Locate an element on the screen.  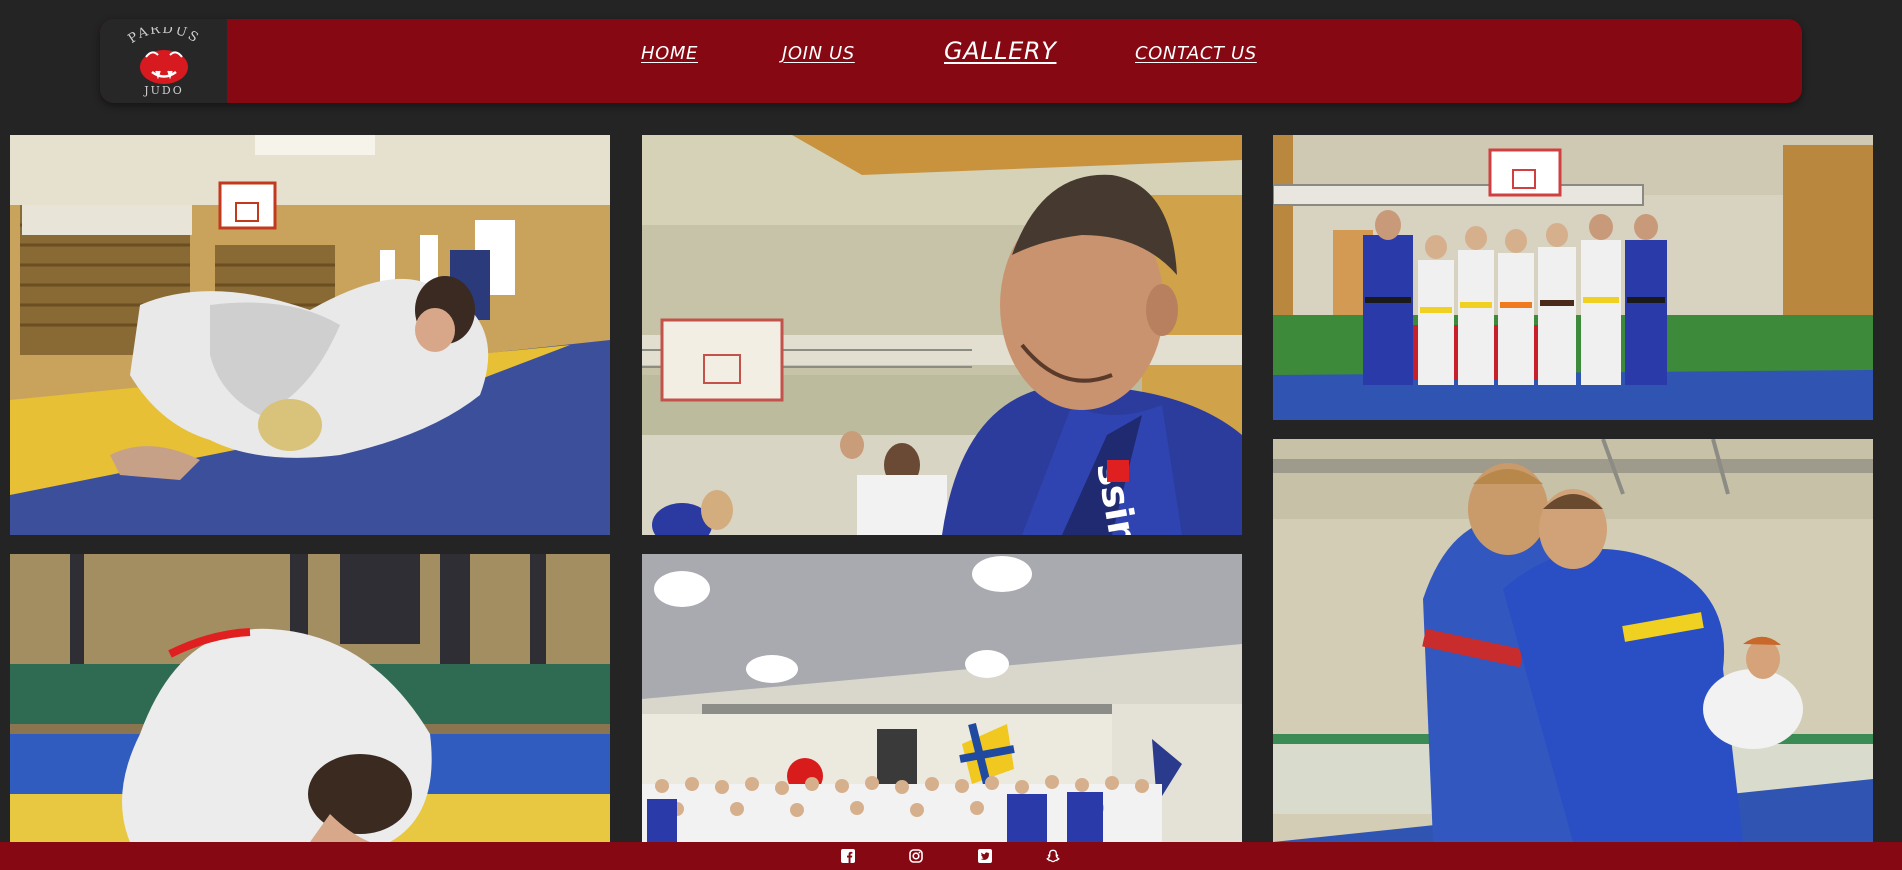
gallery-photo-club-assembly is located at coordinates (942, 698).